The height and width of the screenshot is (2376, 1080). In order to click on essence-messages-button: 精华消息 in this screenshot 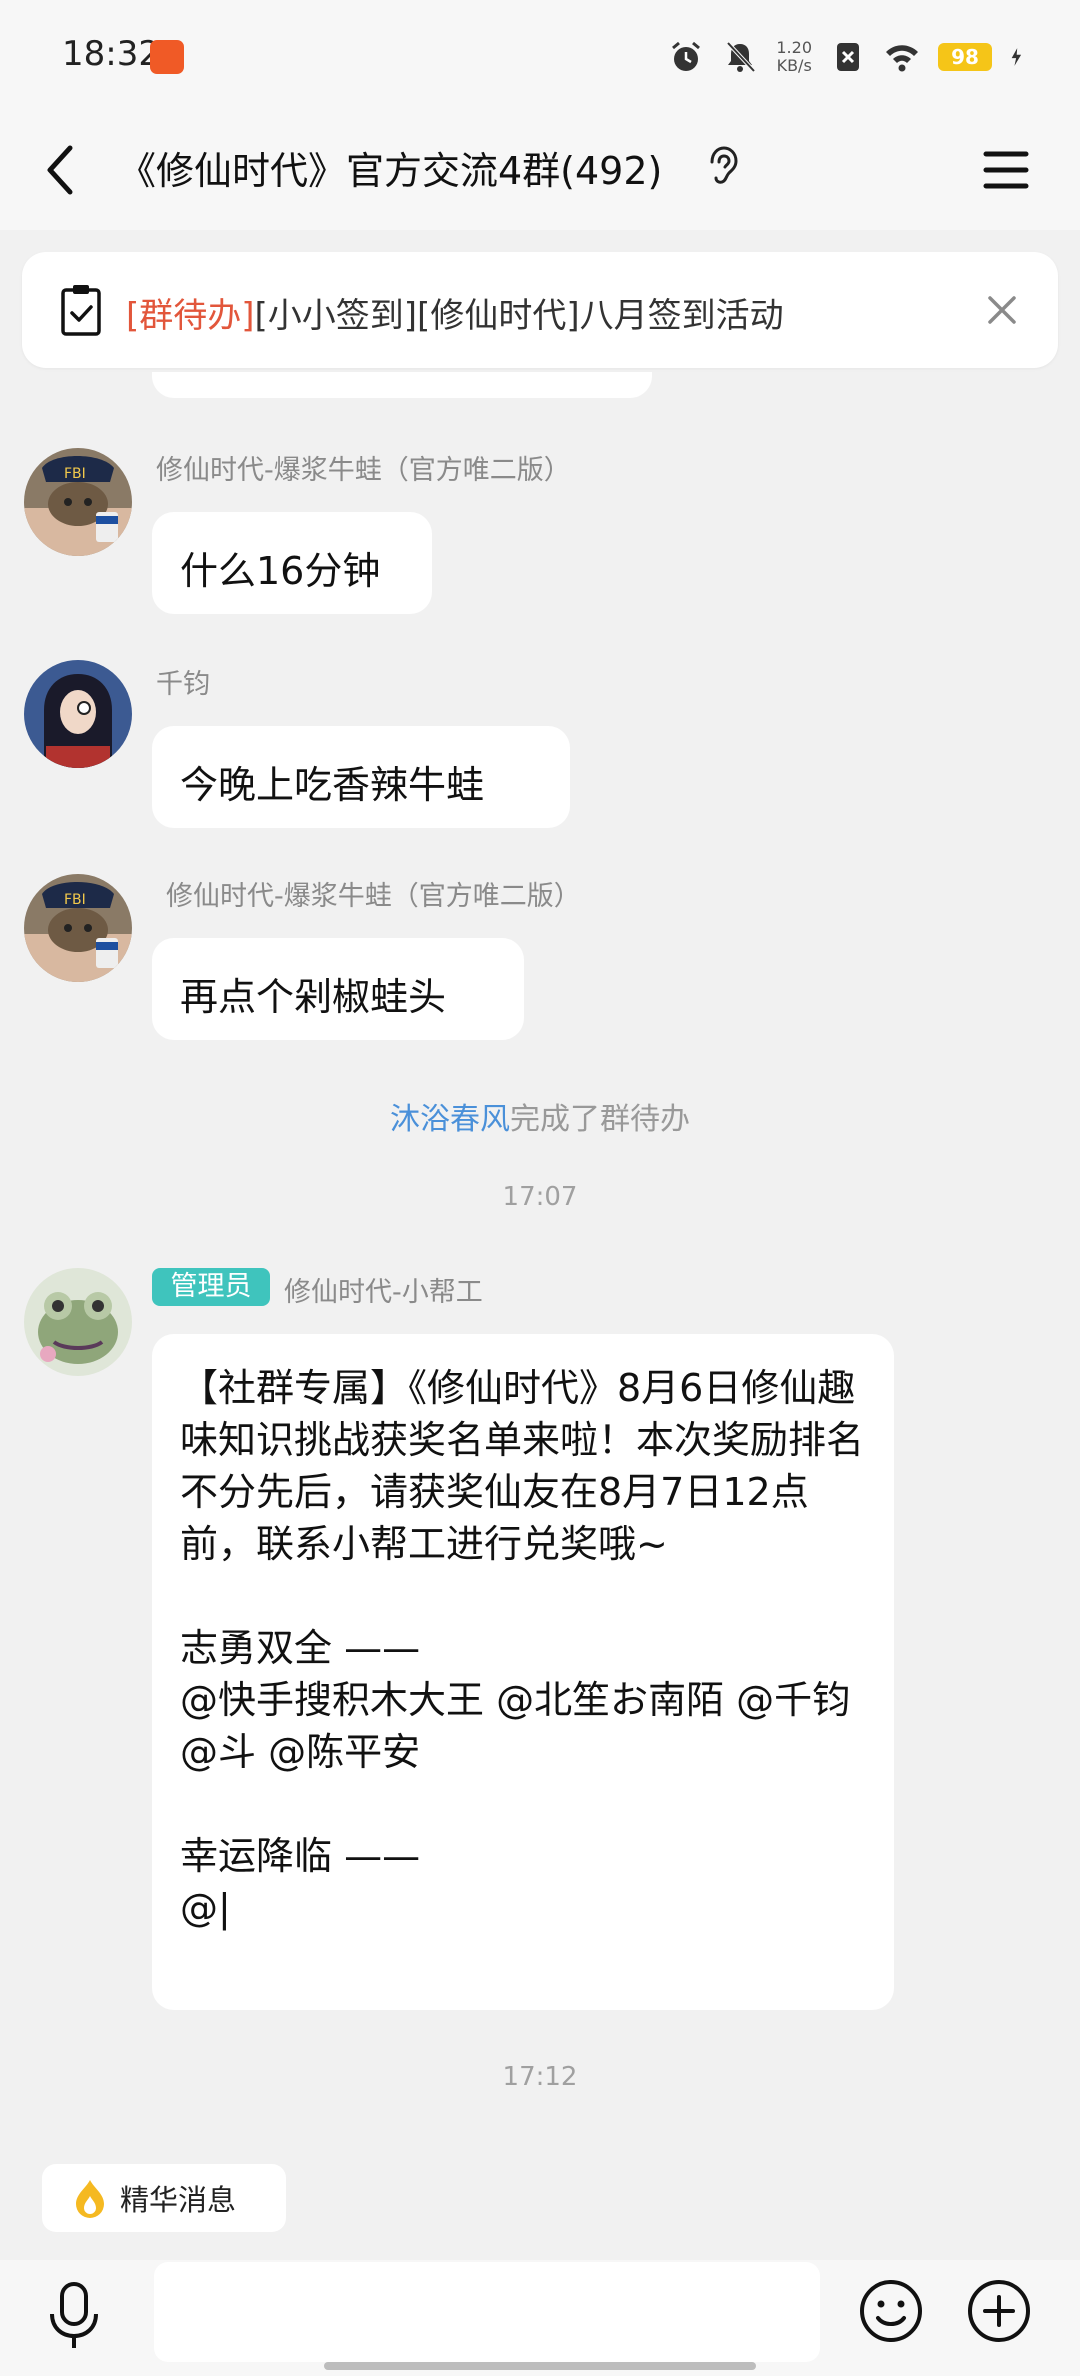, I will do `click(164, 2198)`.